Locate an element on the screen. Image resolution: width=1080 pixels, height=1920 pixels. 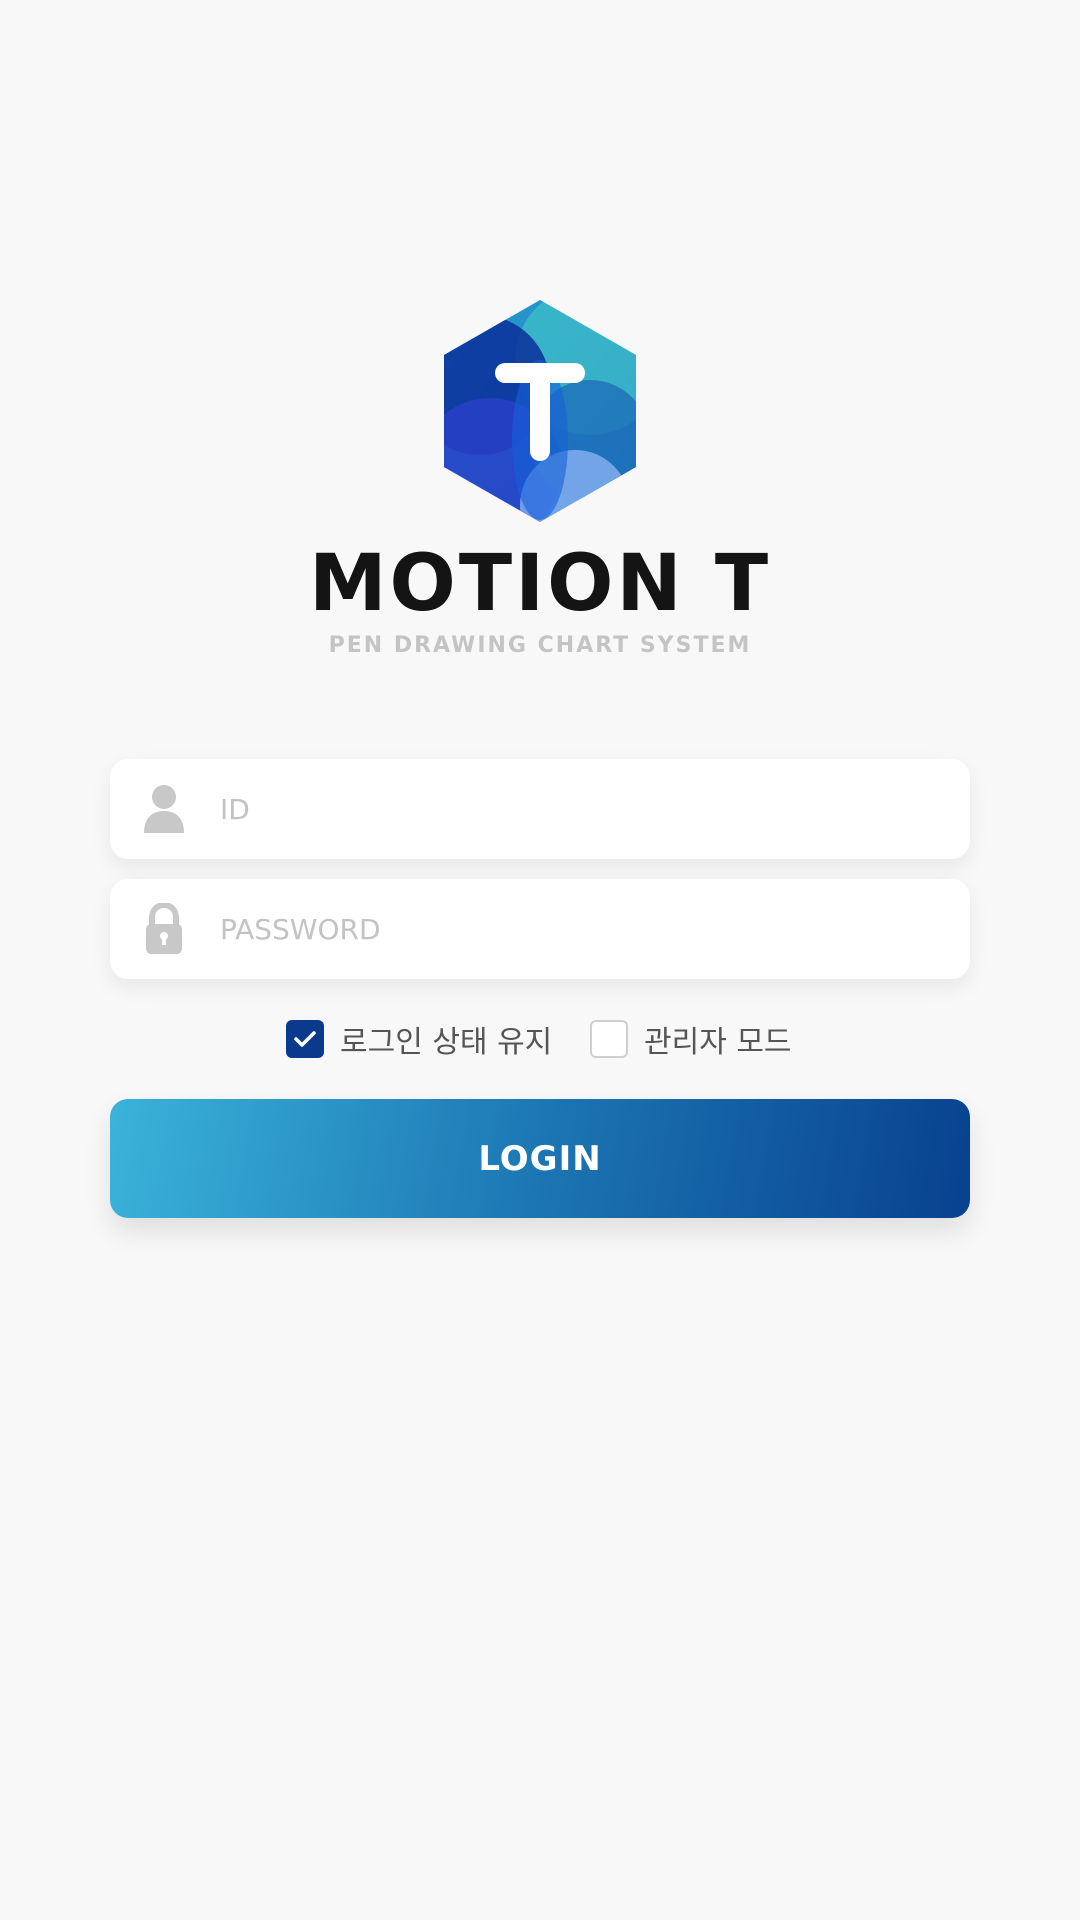
checkmark-icon is located at coordinates (305, 1039).